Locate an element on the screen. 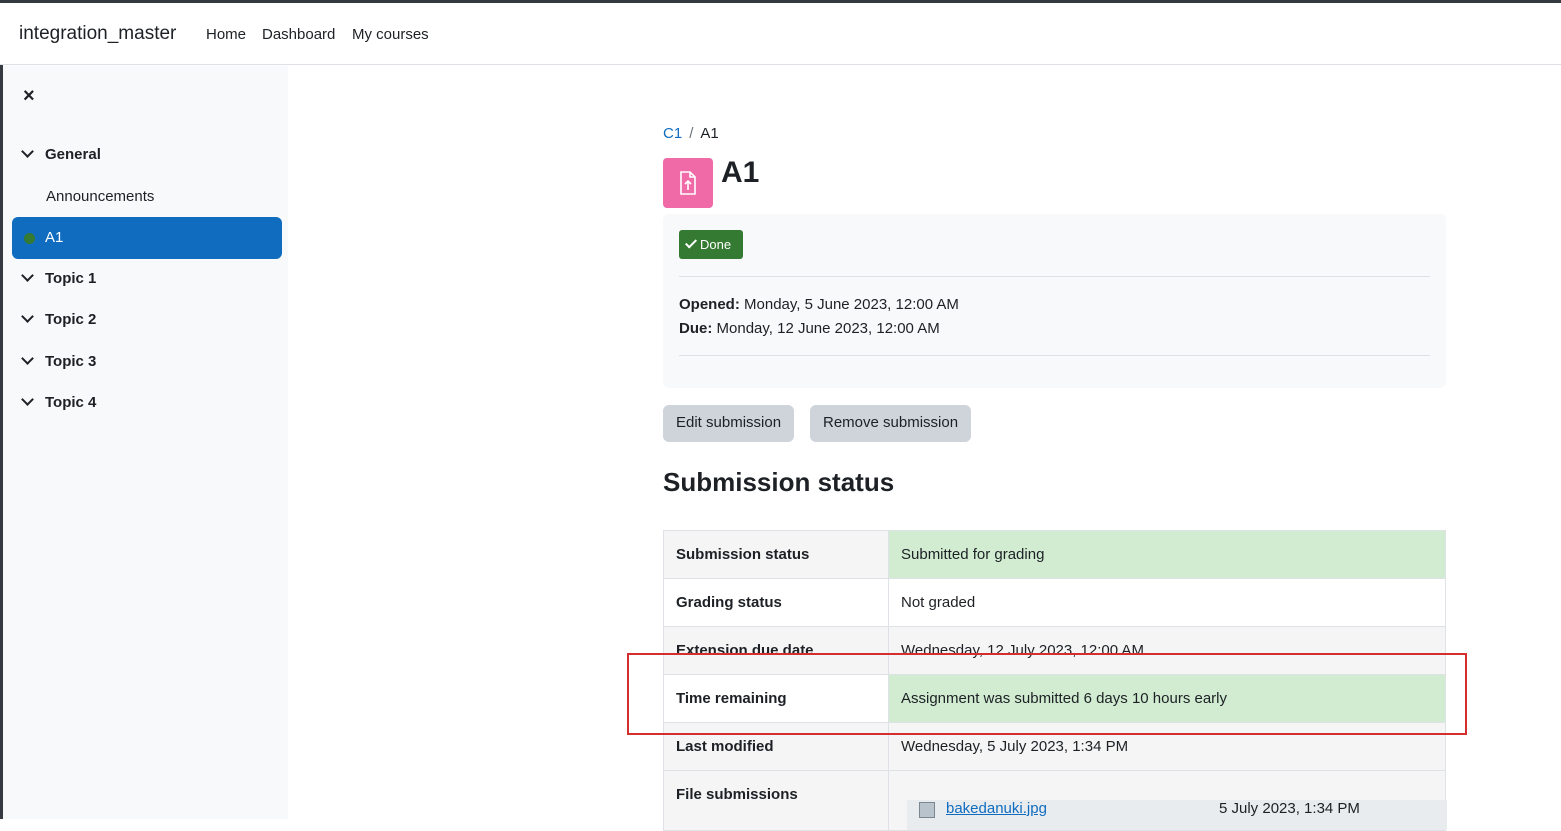 The width and height of the screenshot is (1561, 831). row-label: Time remaining is located at coordinates (776, 698).